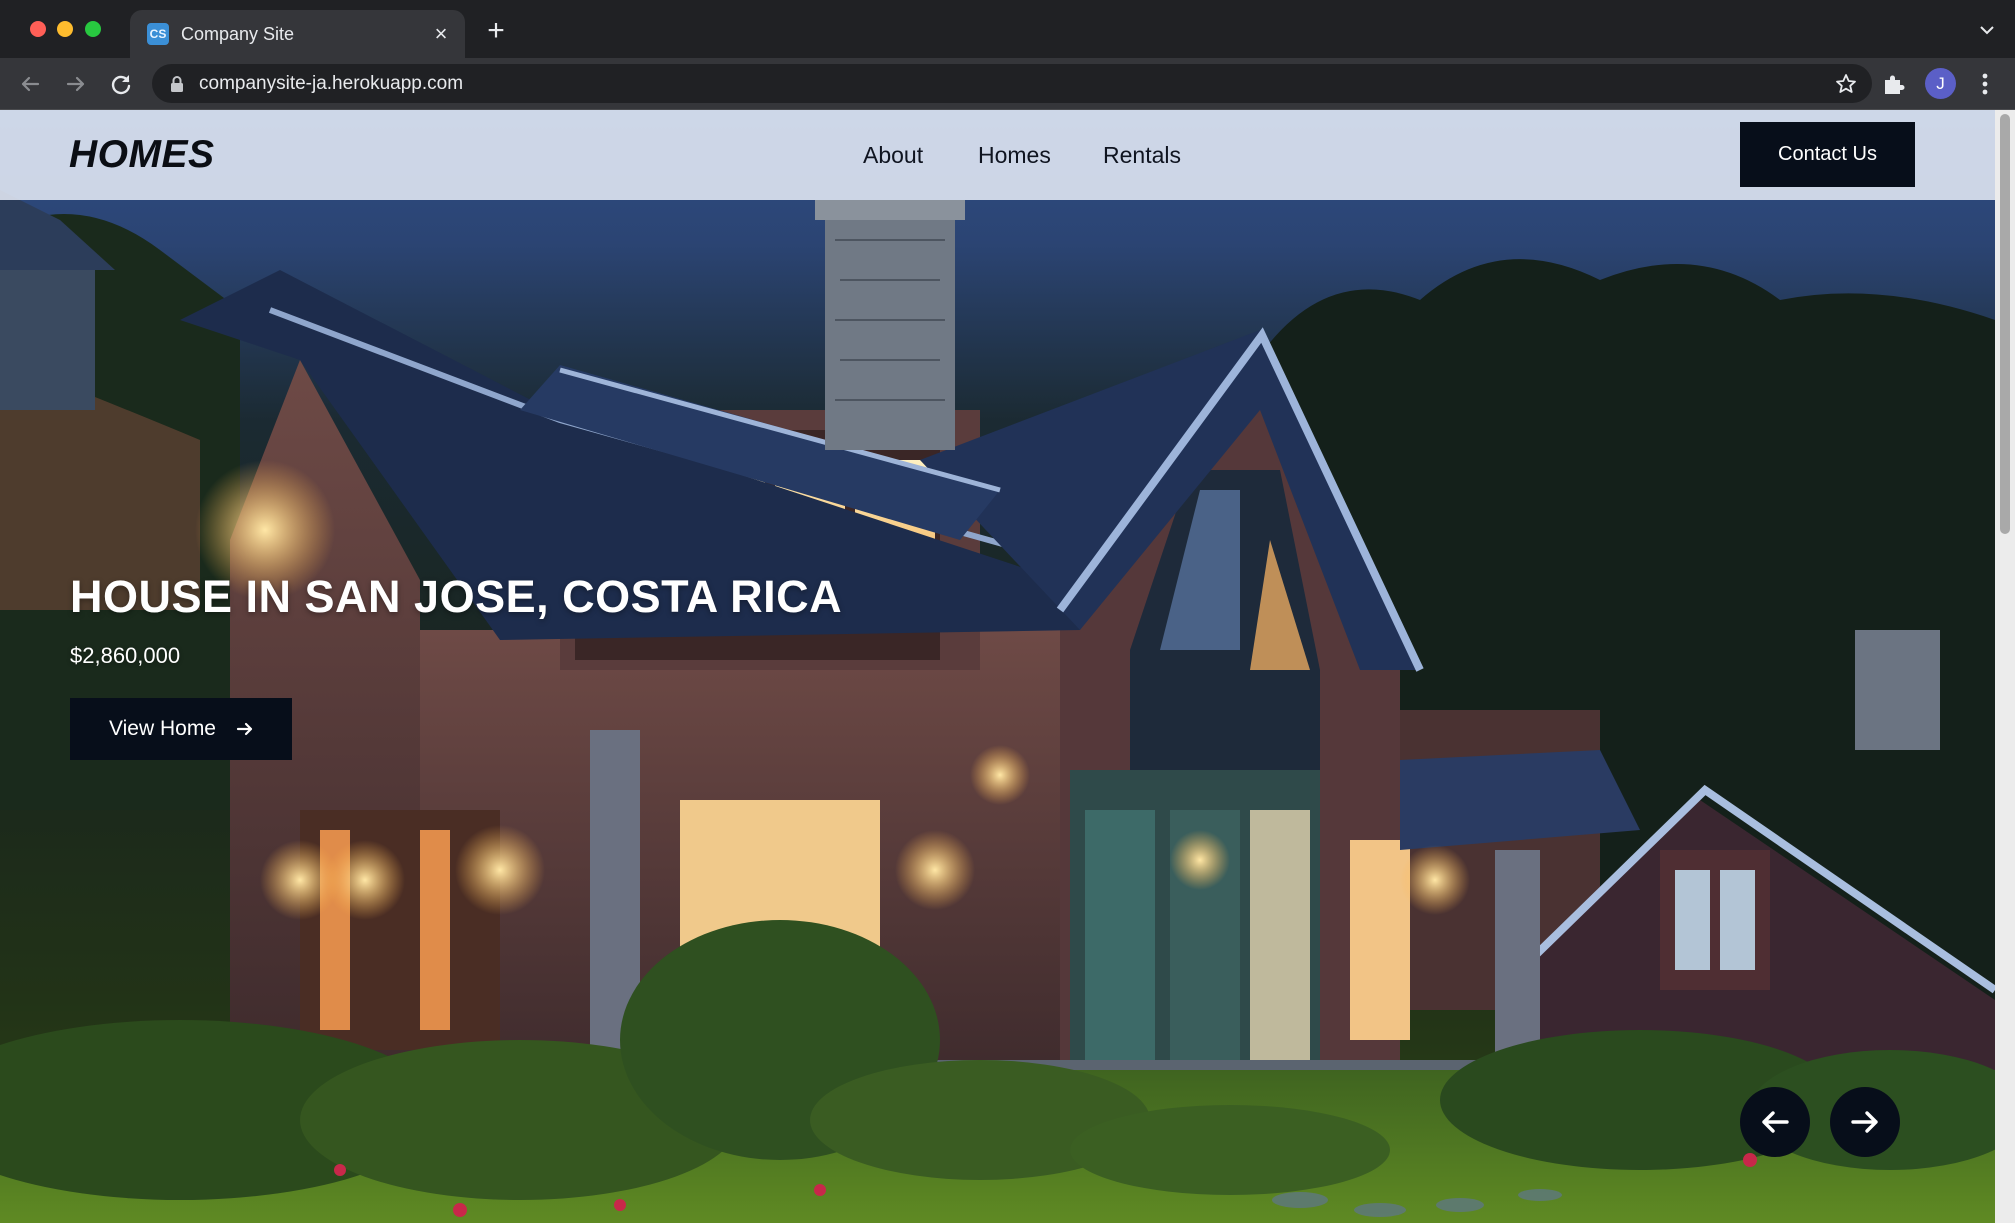 This screenshot has width=2015, height=1223. Describe the element at coordinates (76, 84) in the screenshot. I see `forward-arrow-icon` at that location.